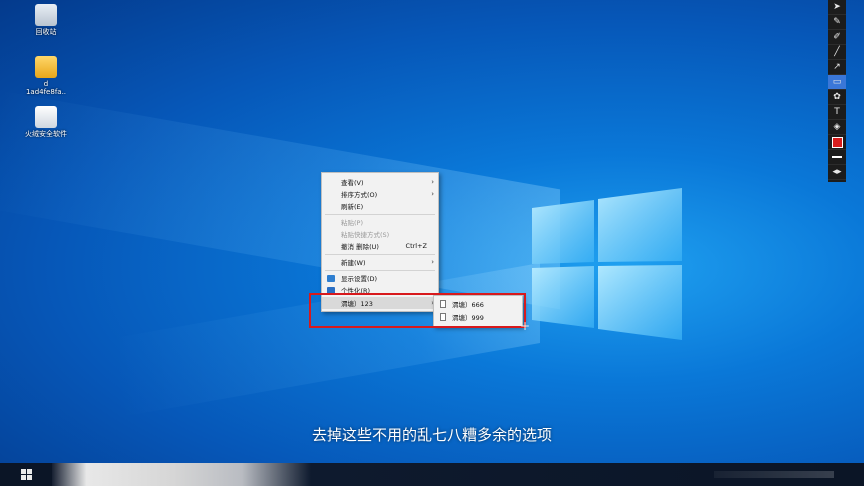 Image resolution: width=864 pixels, height=486 pixels. What do you see at coordinates (352, 223) in the screenshot?
I see `menu-item-paste: 粘贴(P)` at bounding box center [352, 223].